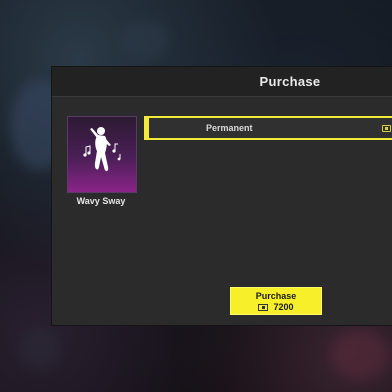 The width and height of the screenshot is (392, 392). I want to click on purchase-button-label: Purchase, so click(276, 296).